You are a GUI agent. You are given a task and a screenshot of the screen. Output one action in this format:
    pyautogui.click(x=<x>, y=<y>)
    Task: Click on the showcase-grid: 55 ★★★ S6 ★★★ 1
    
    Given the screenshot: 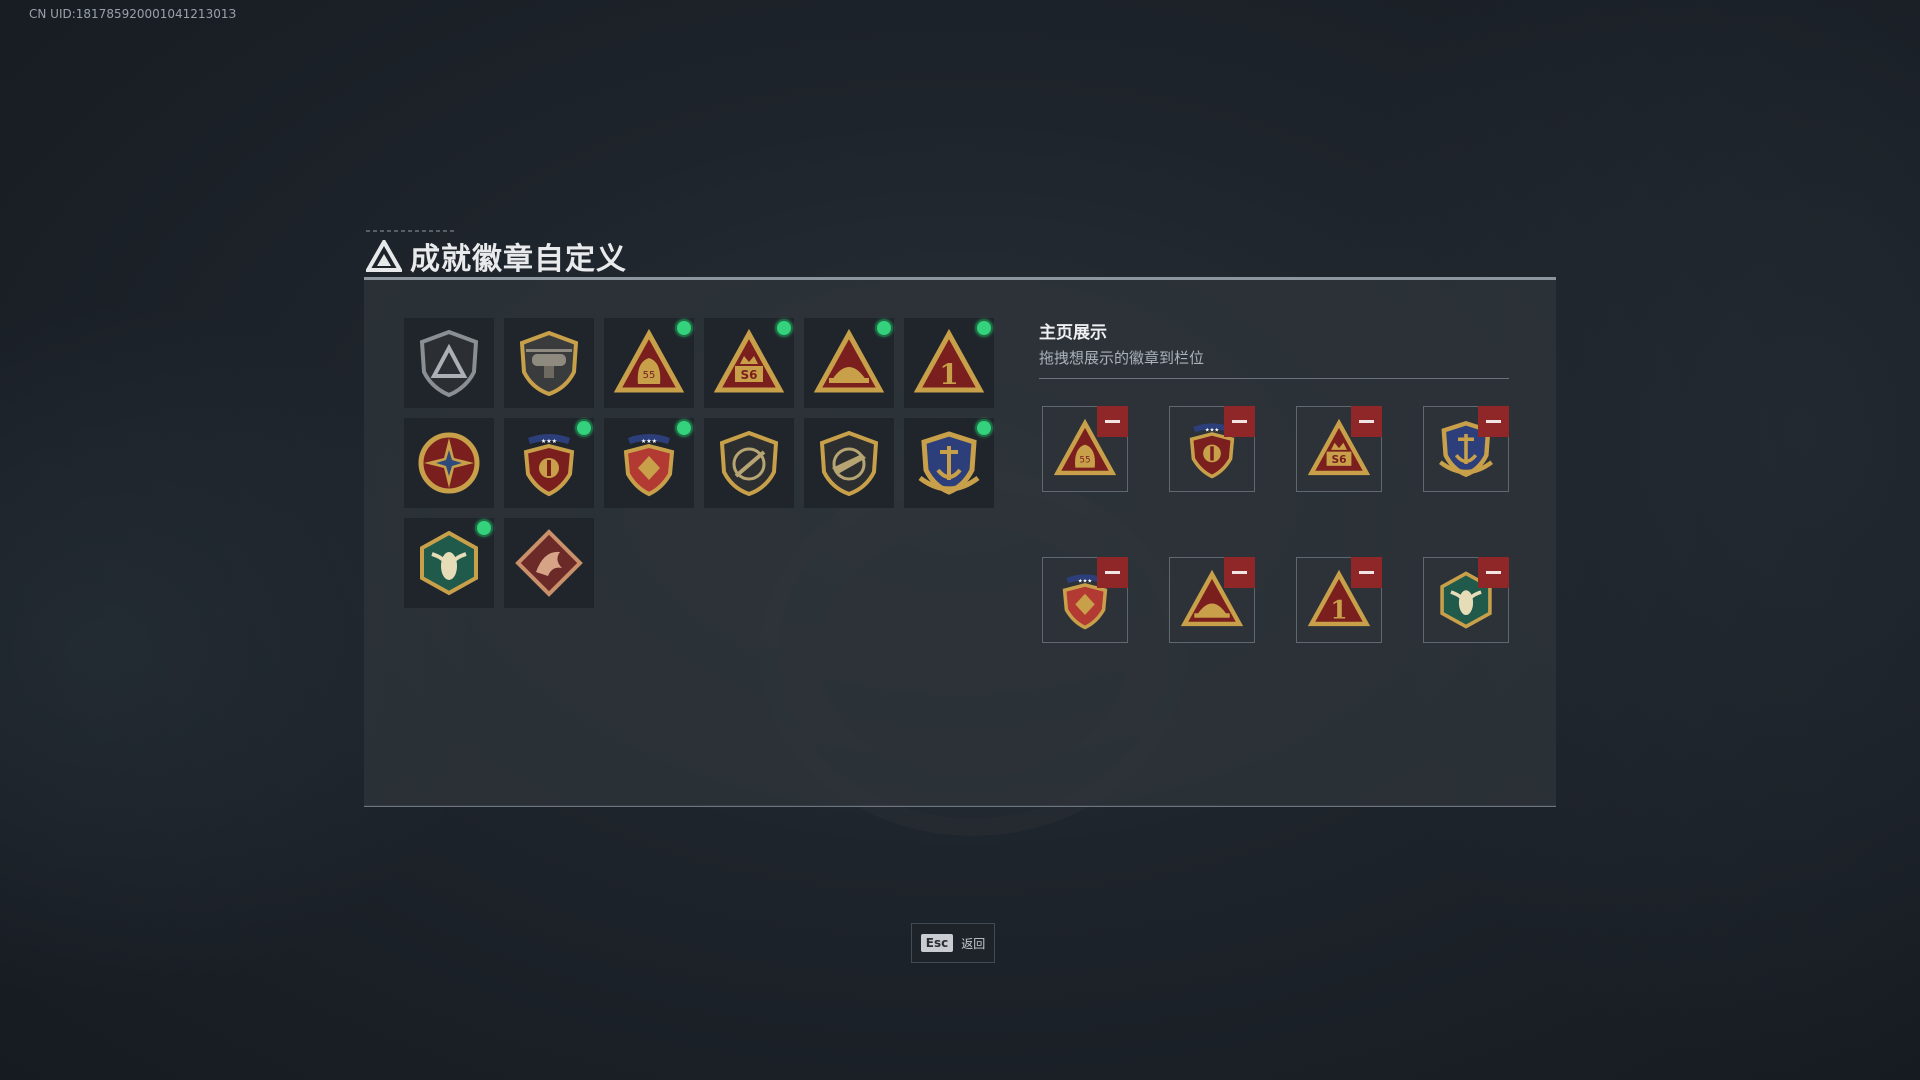 What is the action you would take?
    pyautogui.click(x=1275, y=524)
    